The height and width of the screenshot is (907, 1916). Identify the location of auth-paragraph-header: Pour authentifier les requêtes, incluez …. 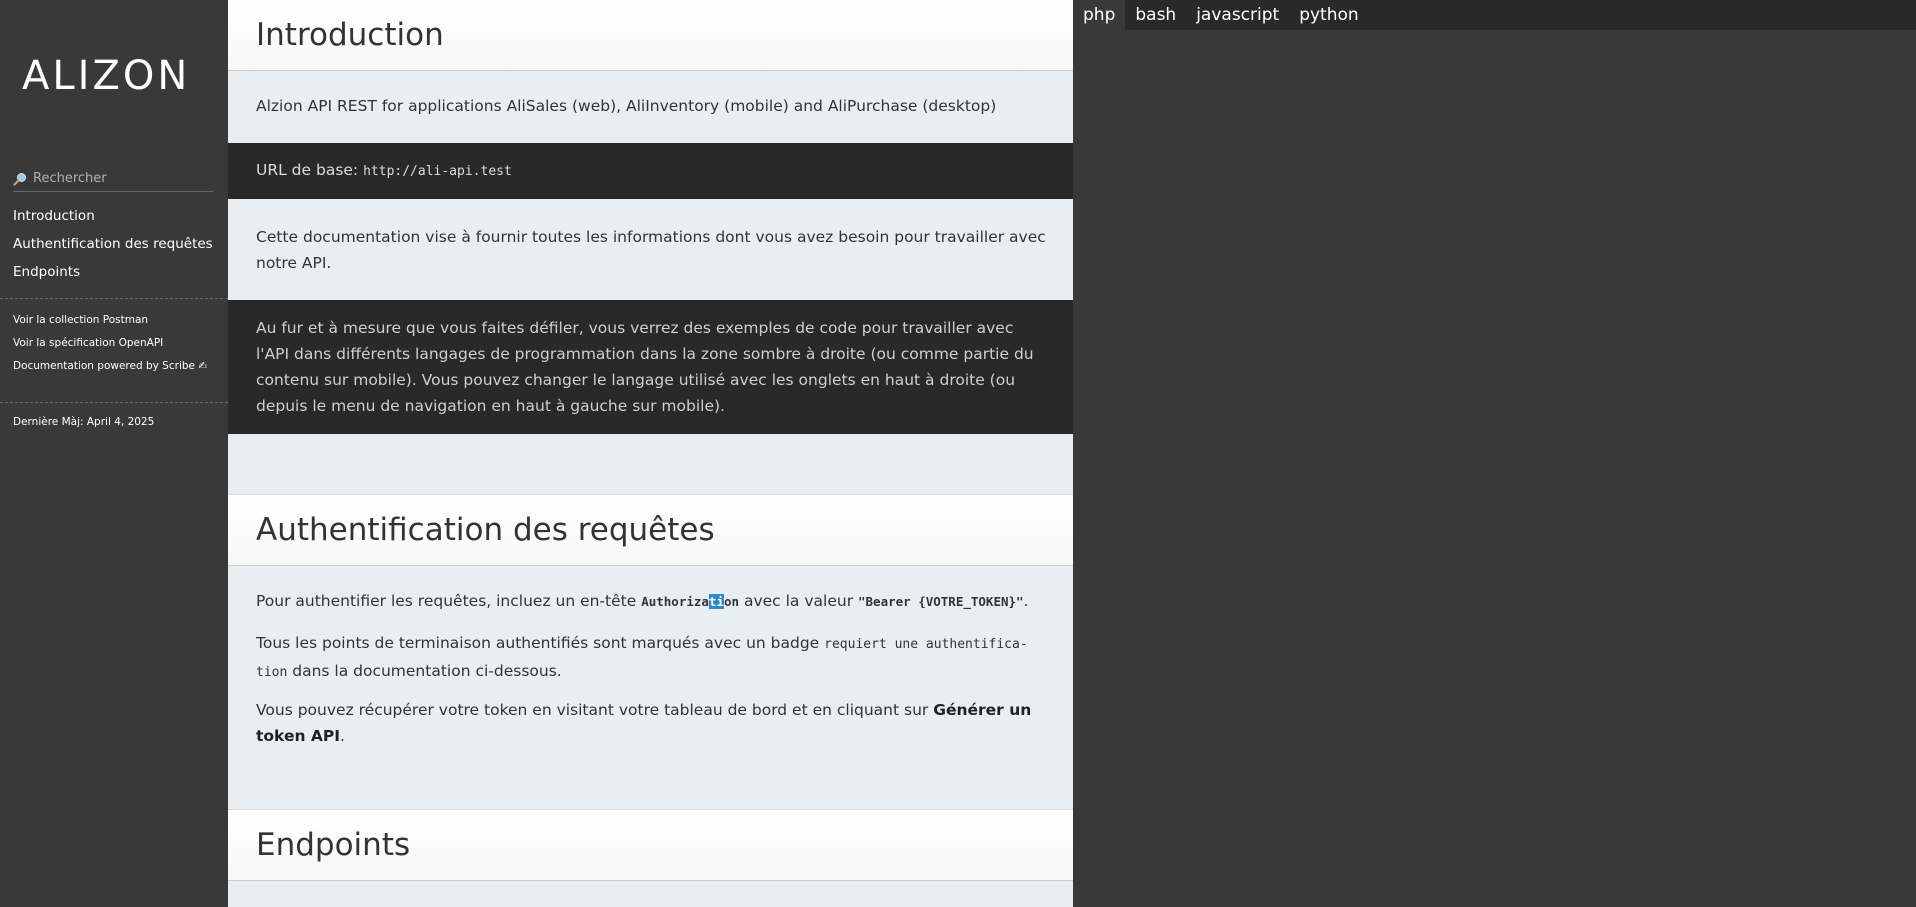
(651, 601).